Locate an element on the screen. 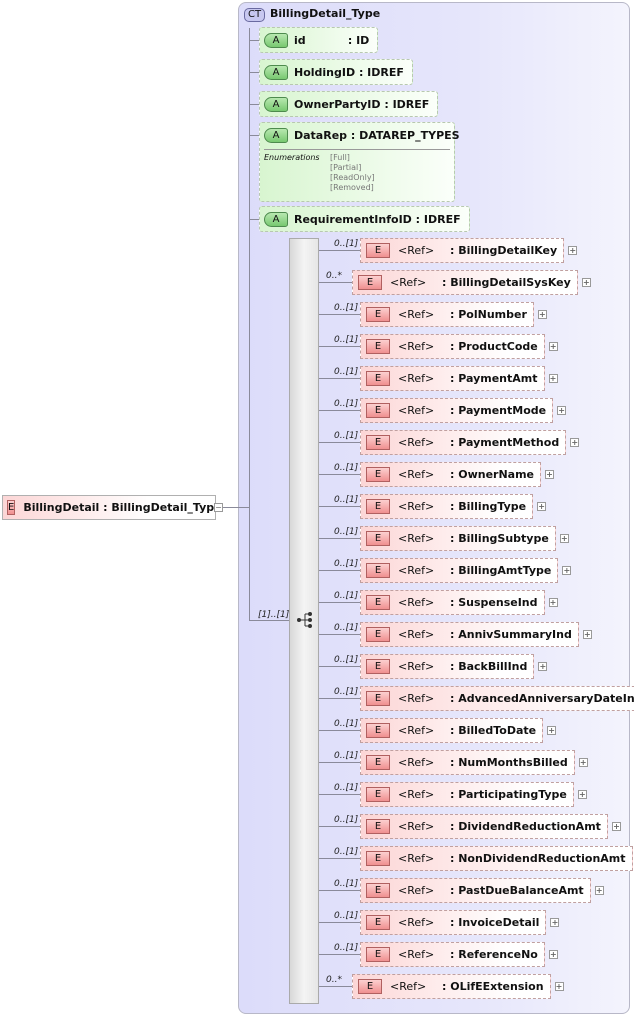 Image resolution: width=634 pixels, height=1017 pixels. element-name: : BillingDetailSysKey is located at coordinates (506, 282).